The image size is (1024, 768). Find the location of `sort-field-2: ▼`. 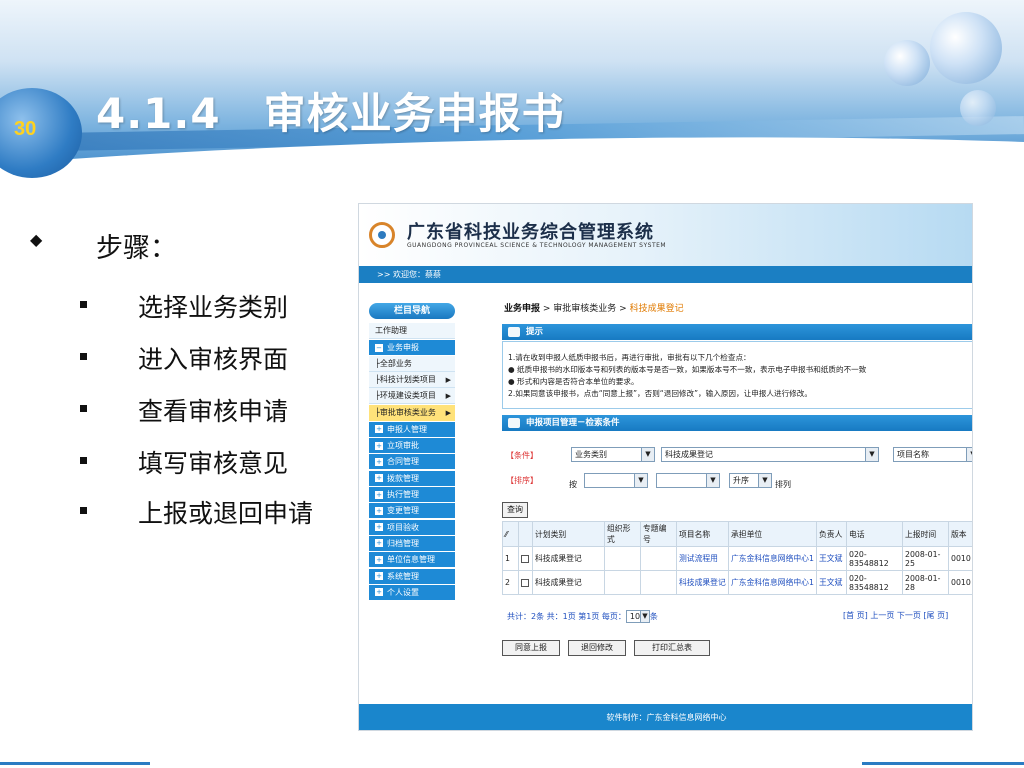

sort-field-2: ▼ is located at coordinates (688, 480).